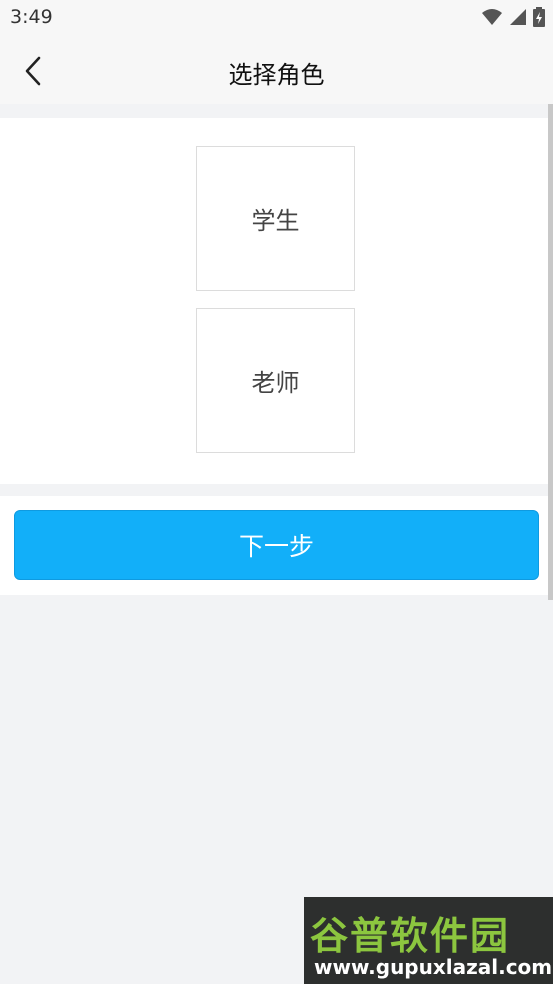 This screenshot has width=553, height=984. Describe the element at coordinates (275, 218) in the screenshot. I see `role-card-student: 学生` at that location.